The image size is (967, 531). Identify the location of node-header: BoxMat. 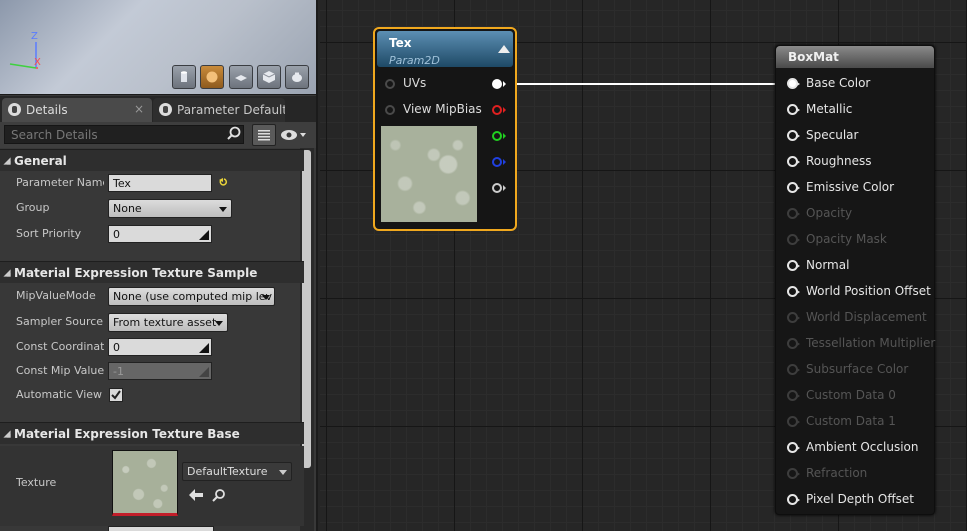
(855, 57).